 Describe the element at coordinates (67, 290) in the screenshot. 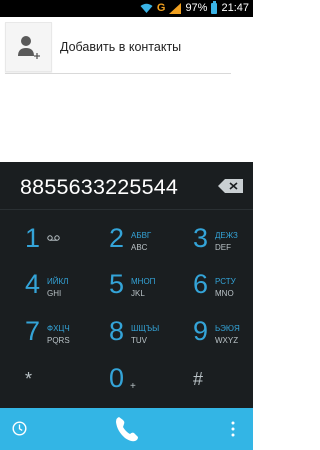

I see `key-4: 4 ИЙКЛ GHI` at that location.